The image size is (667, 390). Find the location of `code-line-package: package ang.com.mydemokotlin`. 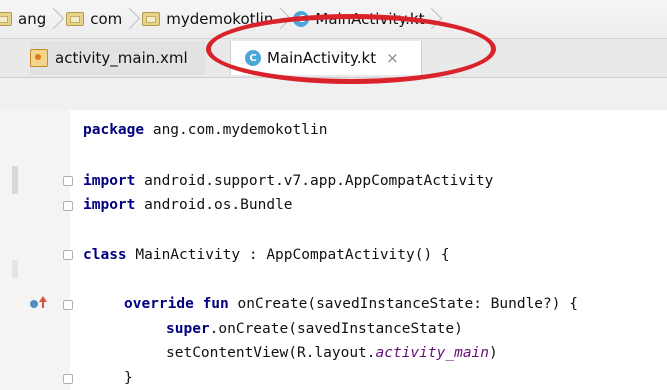

code-line-package: package ang.com.mydemokotlin is located at coordinates (205, 130).